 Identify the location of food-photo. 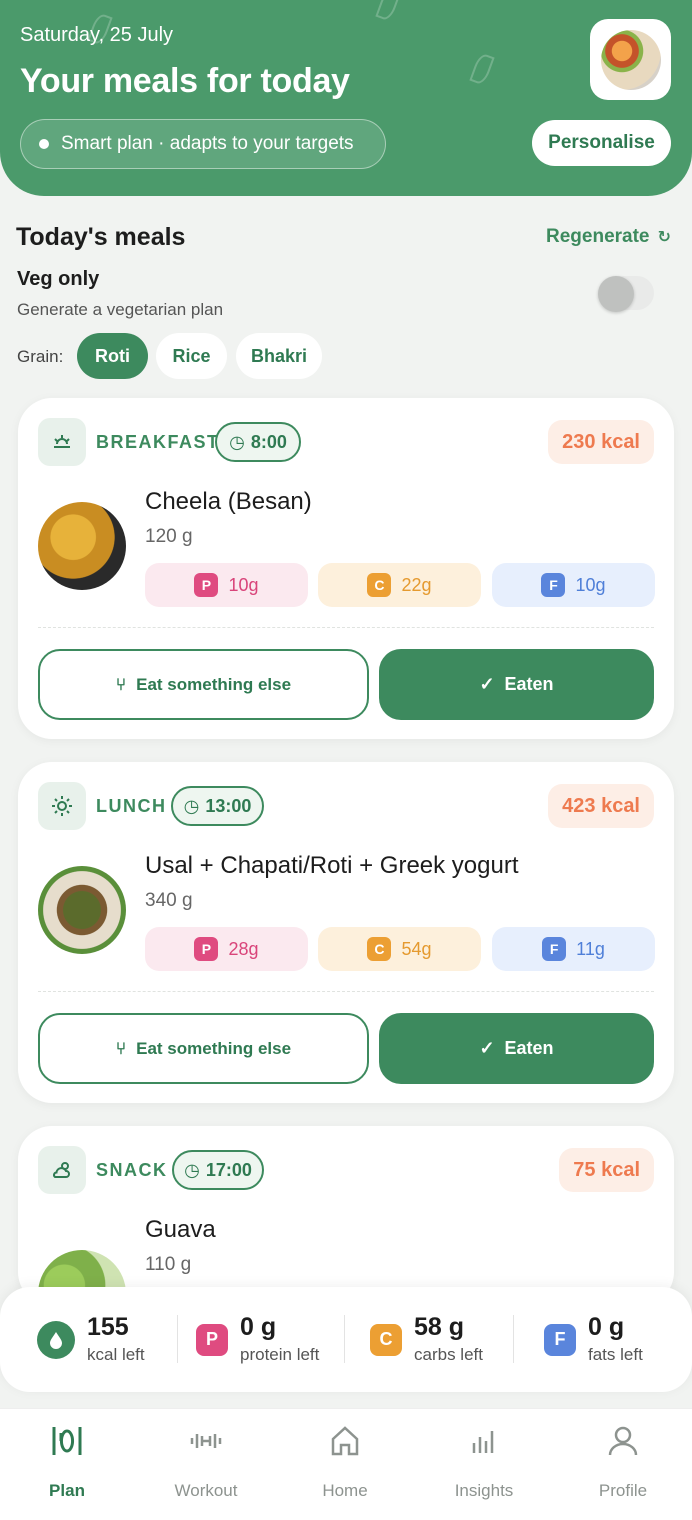
(630, 59).